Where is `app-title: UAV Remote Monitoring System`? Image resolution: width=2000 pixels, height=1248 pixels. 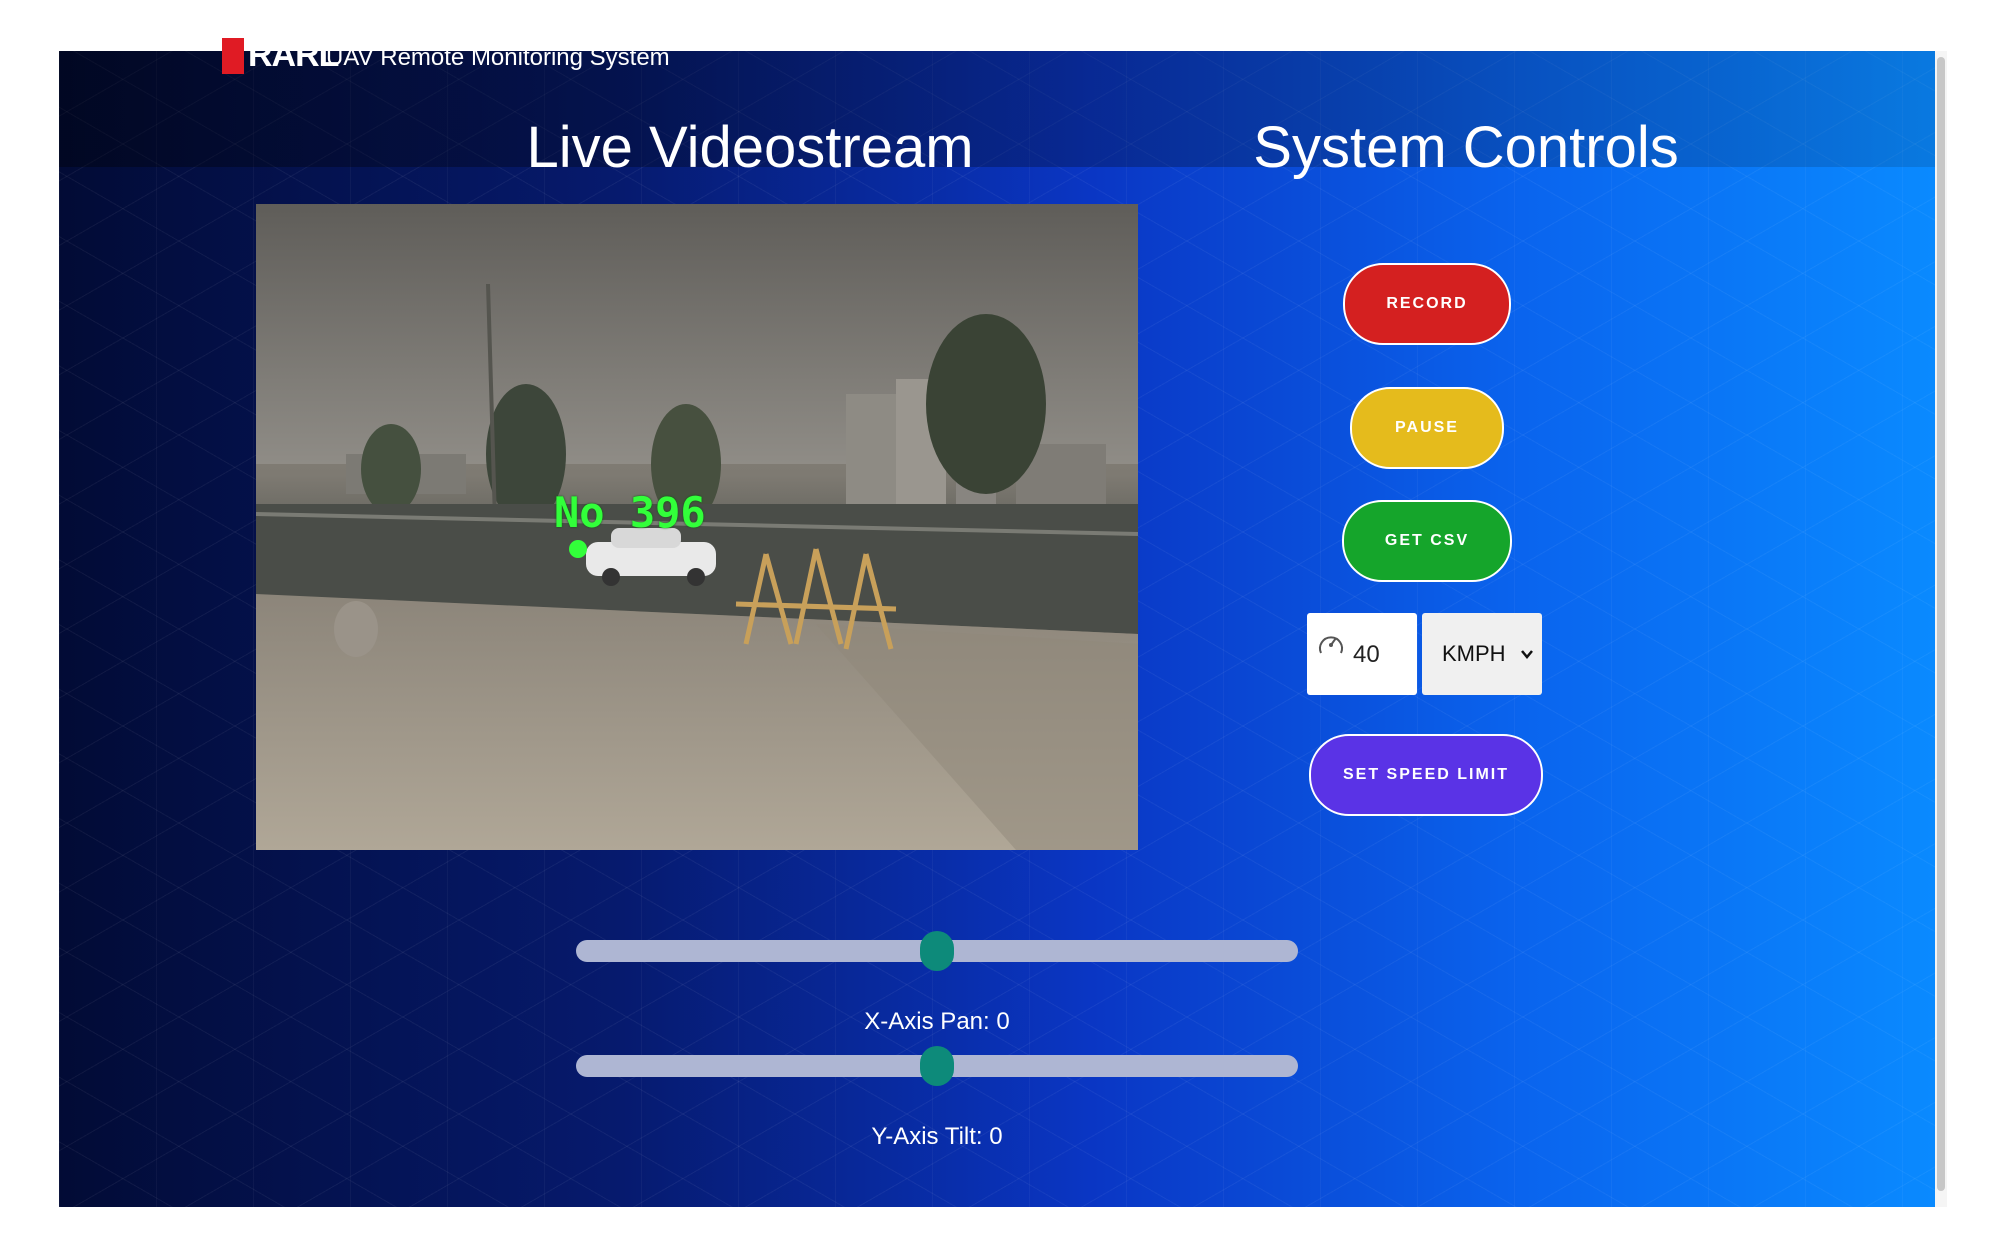
app-title: UAV Remote Monitoring System is located at coordinates (498, 57).